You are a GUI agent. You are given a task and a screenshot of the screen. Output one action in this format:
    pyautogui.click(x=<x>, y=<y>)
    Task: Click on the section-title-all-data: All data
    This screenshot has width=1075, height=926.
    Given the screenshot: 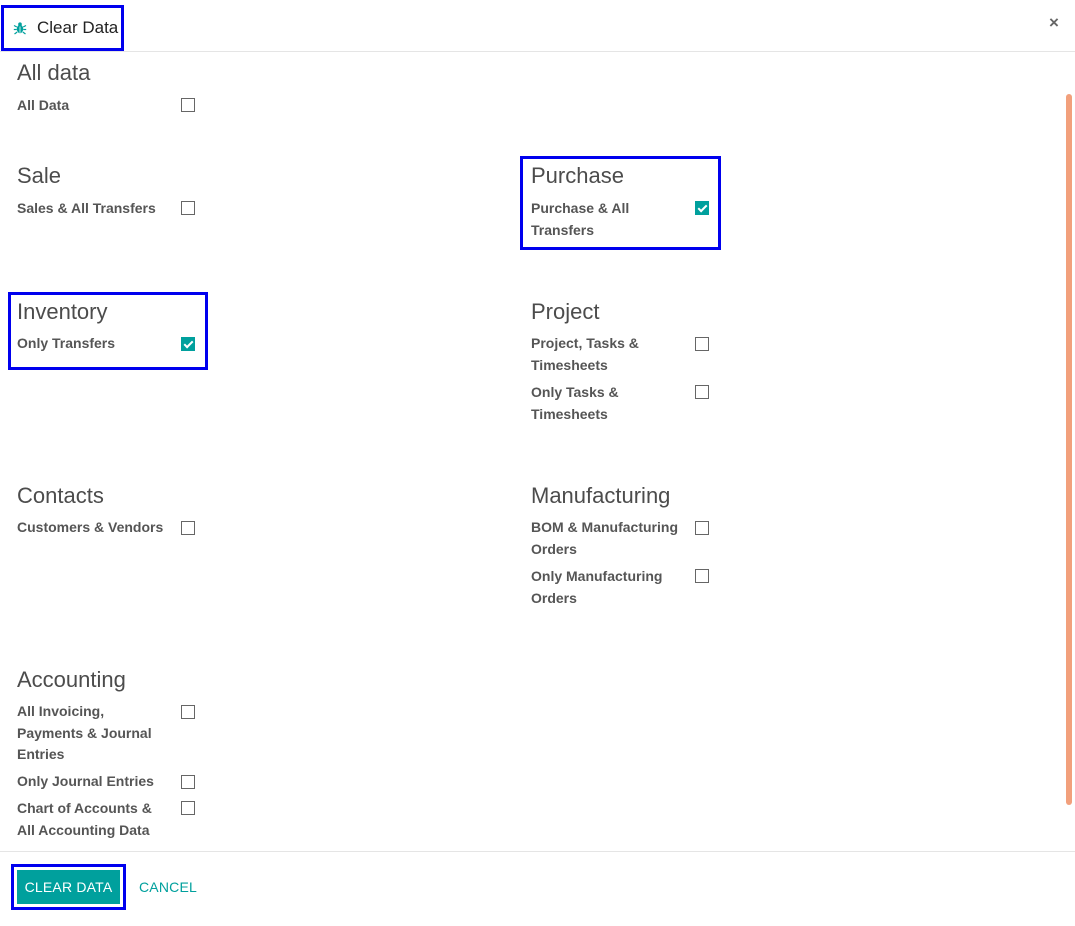 What is the action you would take?
    pyautogui.click(x=54, y=72)
    